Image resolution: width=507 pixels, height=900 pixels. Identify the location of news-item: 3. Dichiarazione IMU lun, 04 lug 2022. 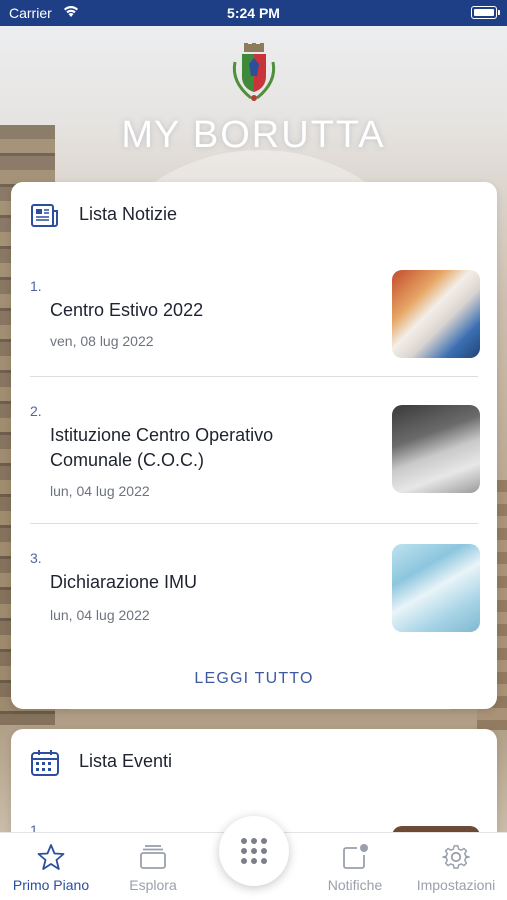
(255, 592).